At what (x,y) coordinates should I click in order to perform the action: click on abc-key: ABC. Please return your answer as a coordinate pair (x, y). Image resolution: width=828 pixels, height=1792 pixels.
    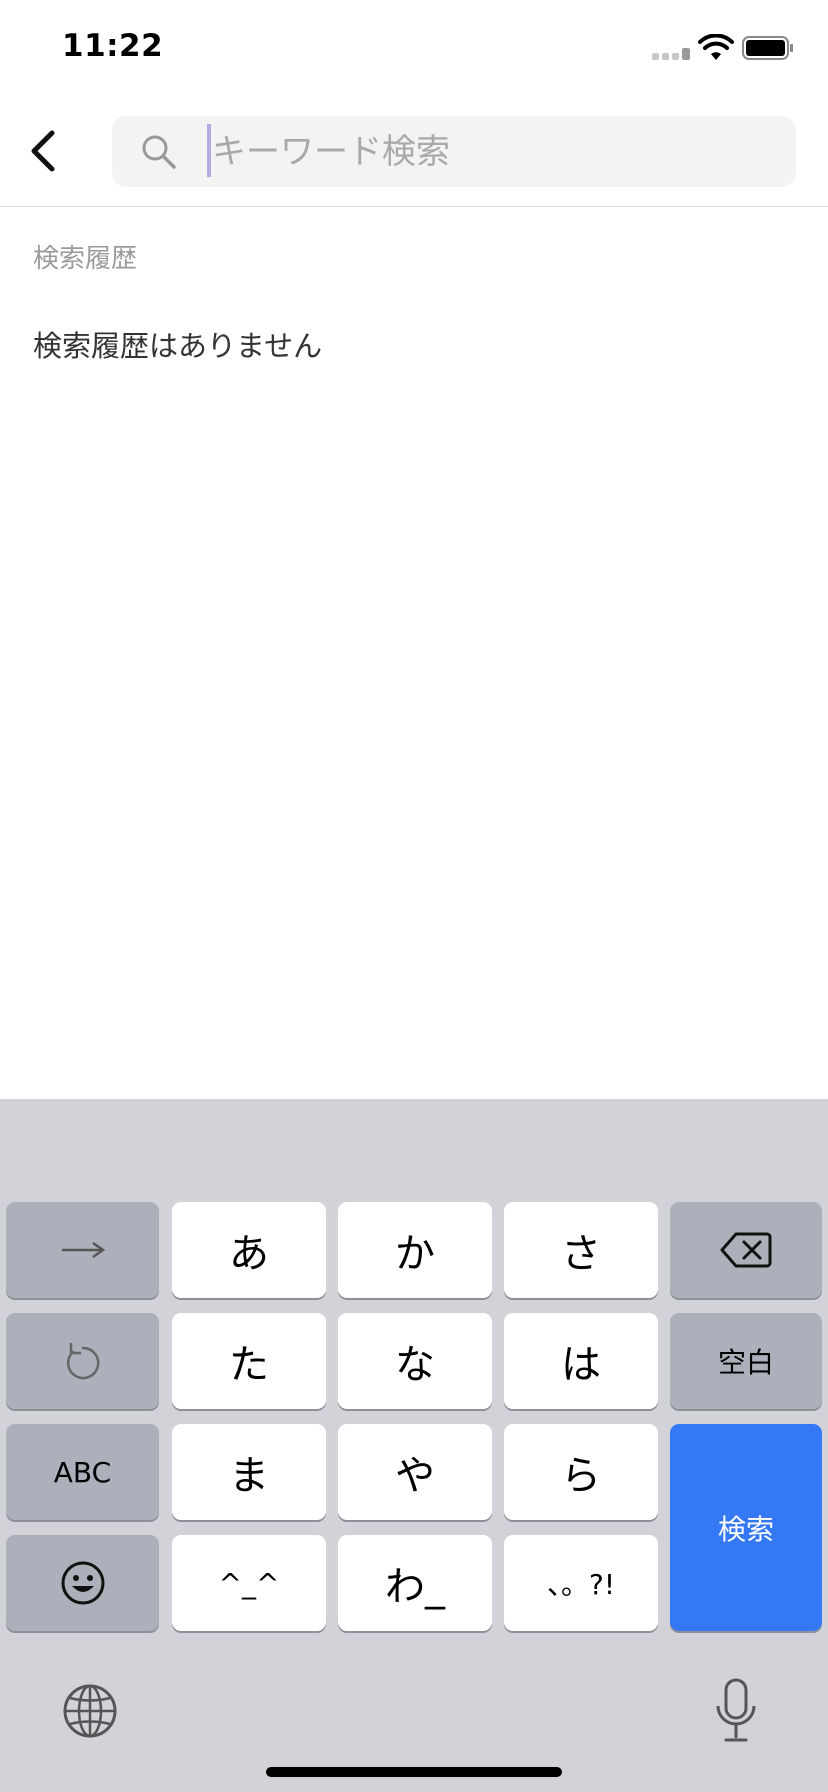
    Looking at the image, I should click on (82, 1472).